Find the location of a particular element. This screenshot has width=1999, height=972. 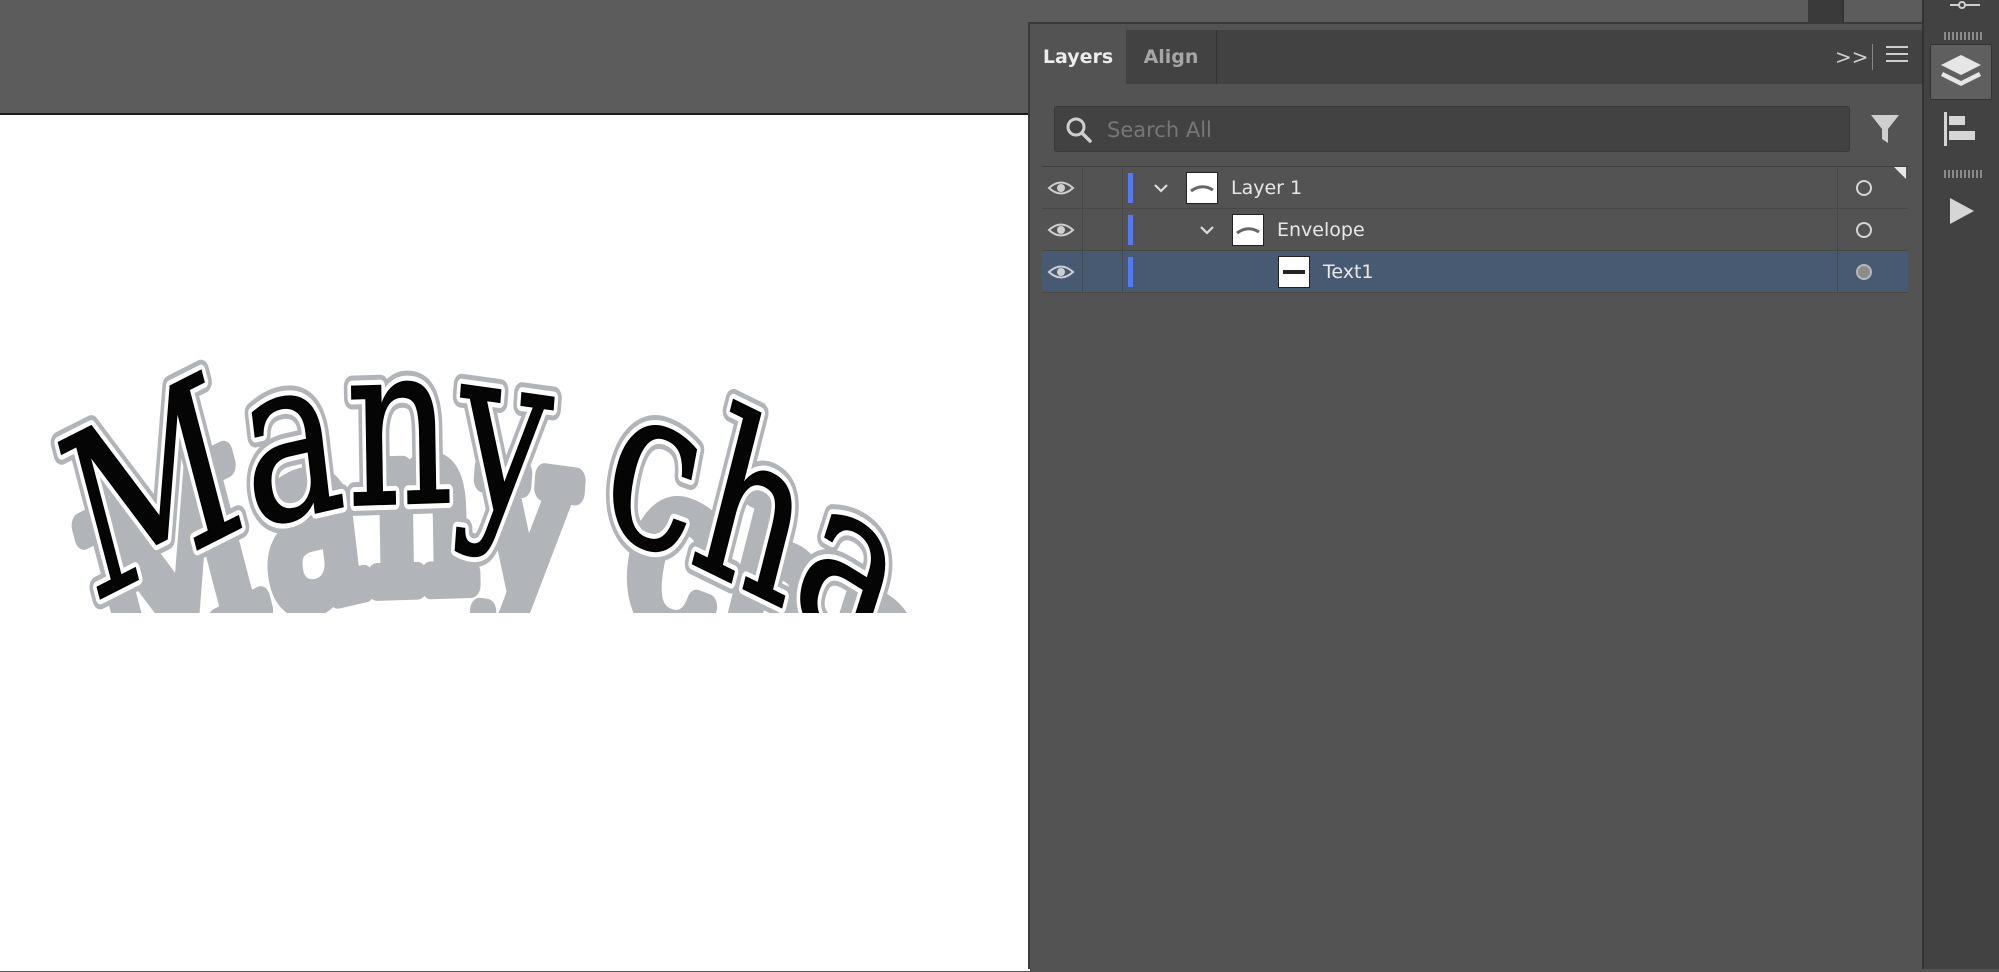

collapse-panel-icon: >> is located at coordinates (1852, 57).